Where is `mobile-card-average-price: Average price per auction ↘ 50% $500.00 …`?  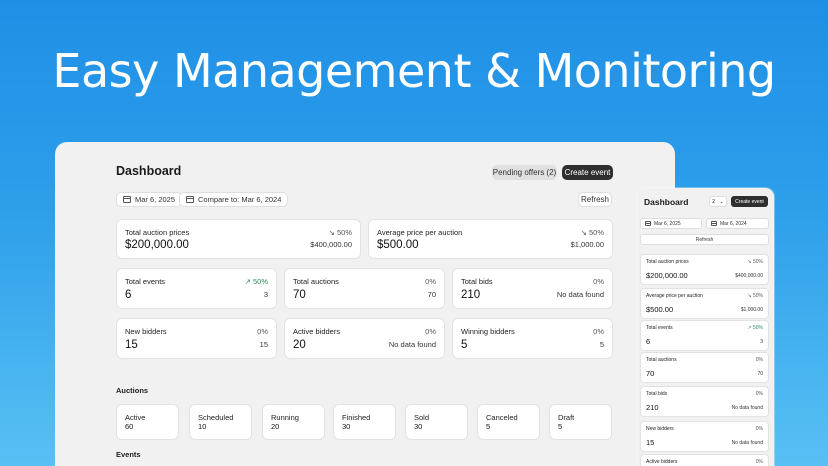
mobile-card-average-price: Average price per auction ↘ 50% $500.00 … is located at coordinates (704, 303).